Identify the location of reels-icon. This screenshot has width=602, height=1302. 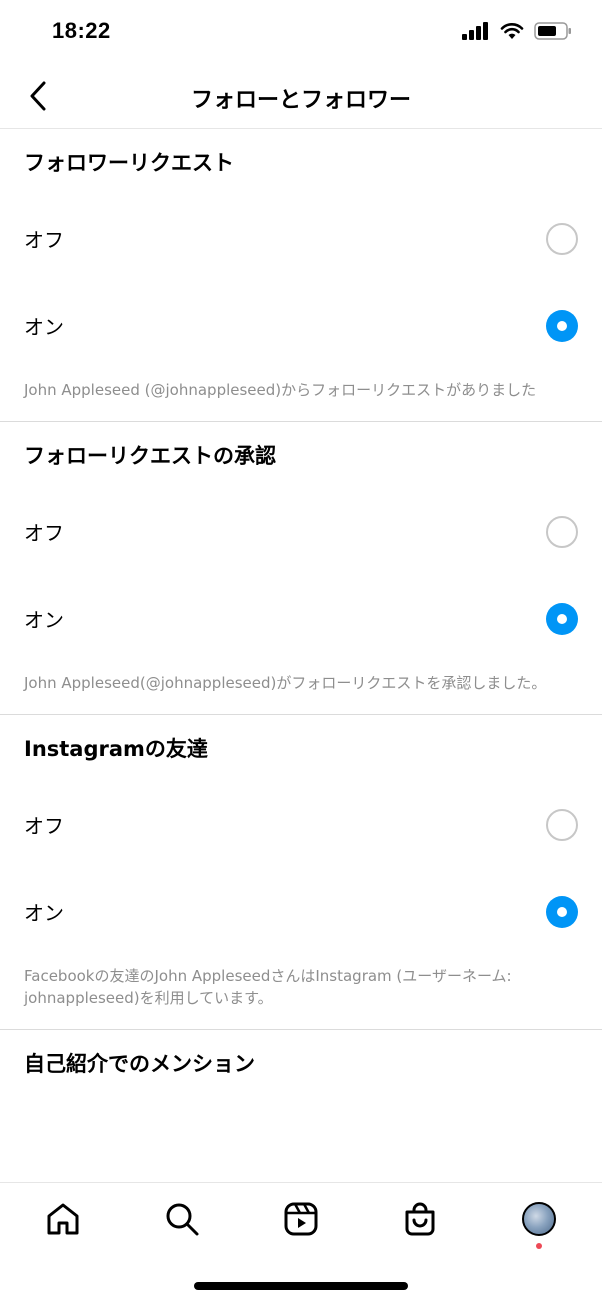
(301, 1218).